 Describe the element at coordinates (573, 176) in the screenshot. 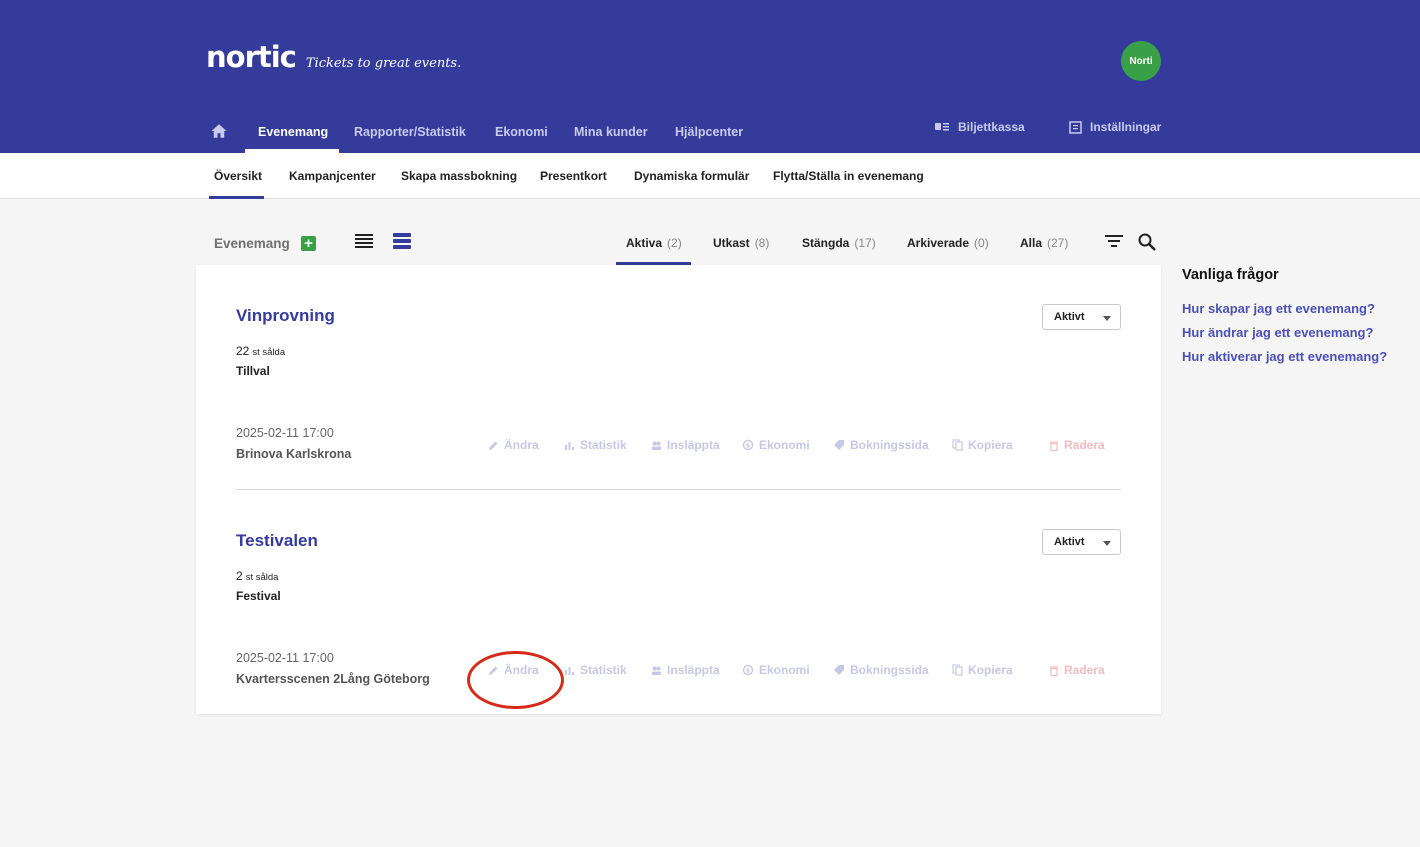

I see `subnav-presentkort: Presentkort` at that location.